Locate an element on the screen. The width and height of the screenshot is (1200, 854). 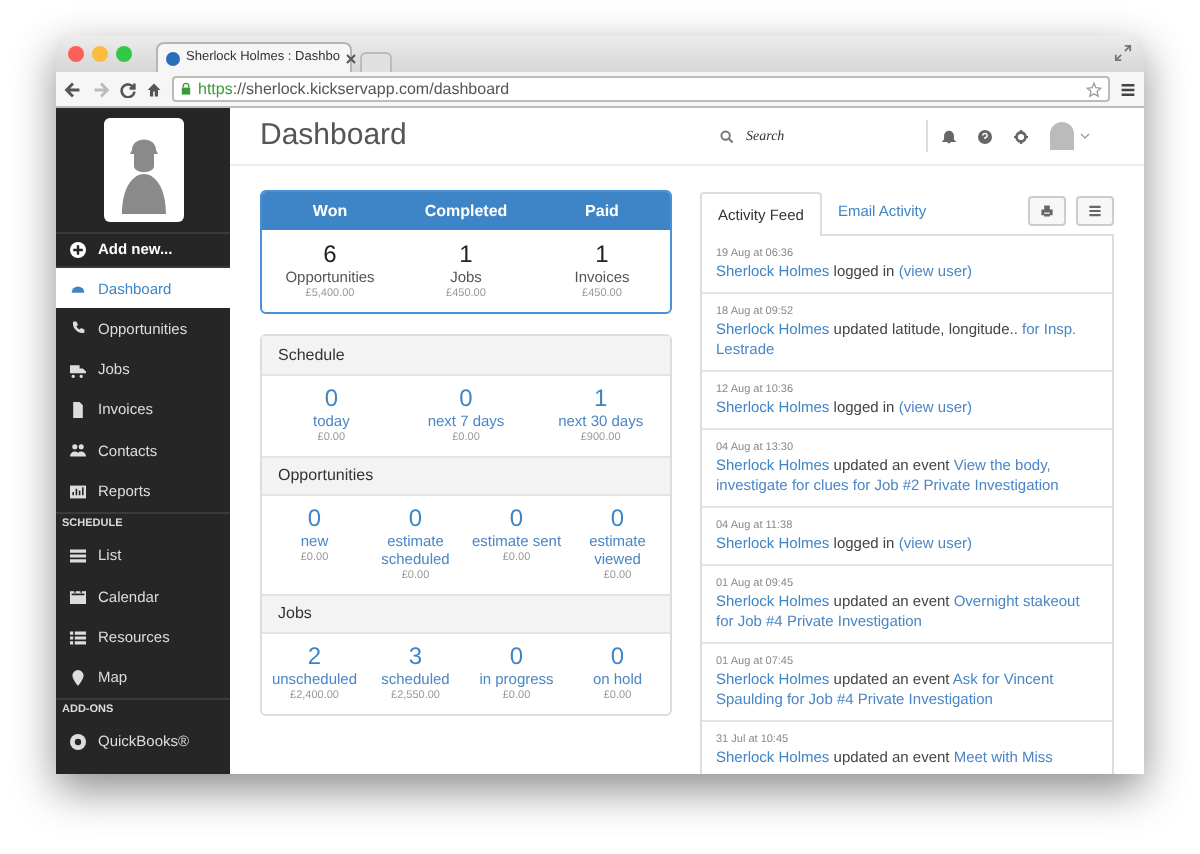
bulleted-list-icon is located at coordinates (78, 637).